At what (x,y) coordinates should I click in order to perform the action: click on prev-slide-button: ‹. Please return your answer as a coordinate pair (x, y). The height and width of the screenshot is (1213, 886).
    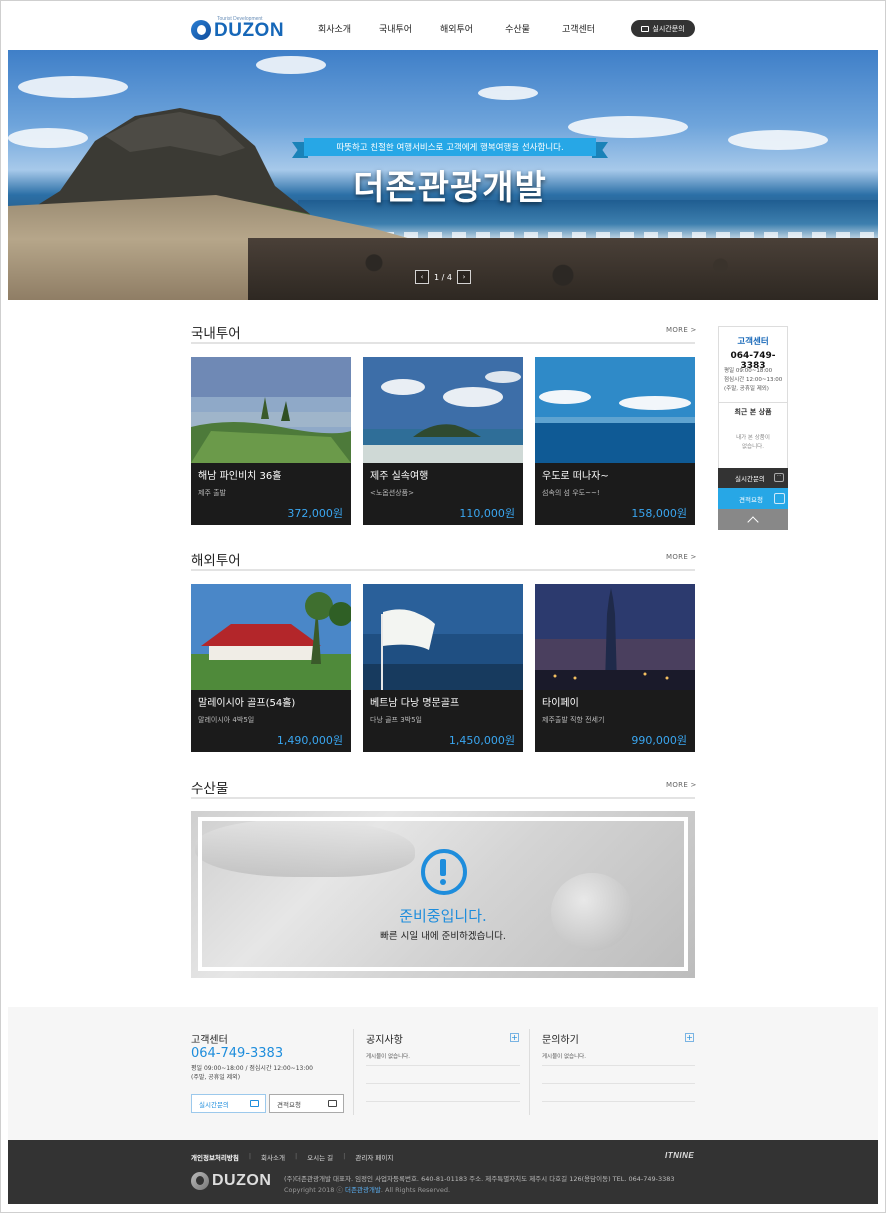
    Looking at the image, I should click on (422, 277).